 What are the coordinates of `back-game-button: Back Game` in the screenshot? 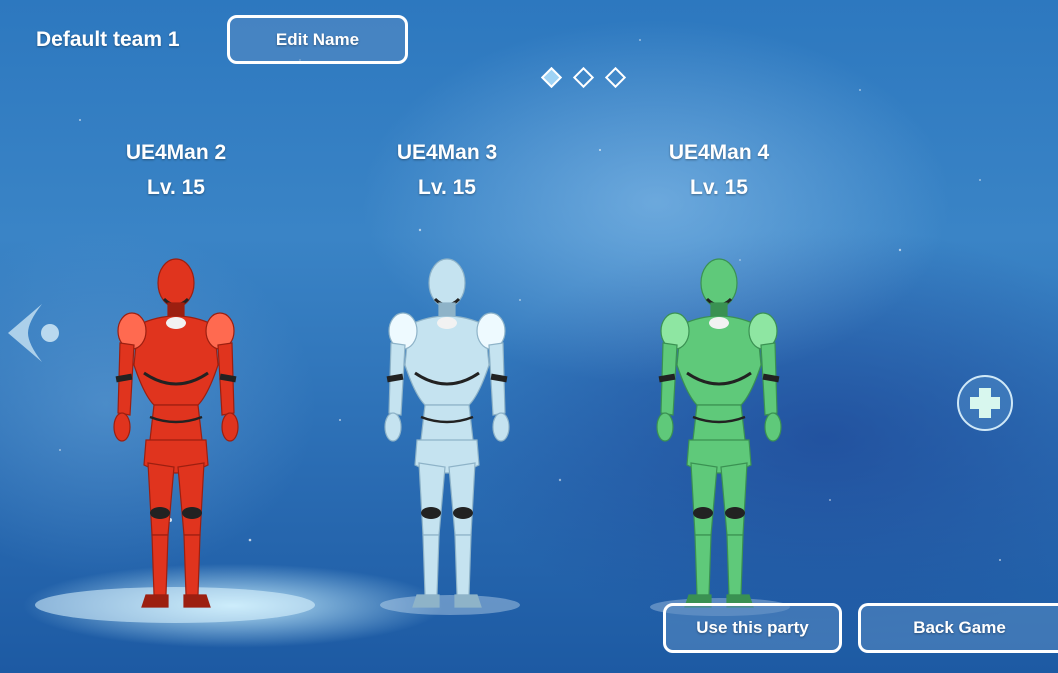 It's located at (958, 628).